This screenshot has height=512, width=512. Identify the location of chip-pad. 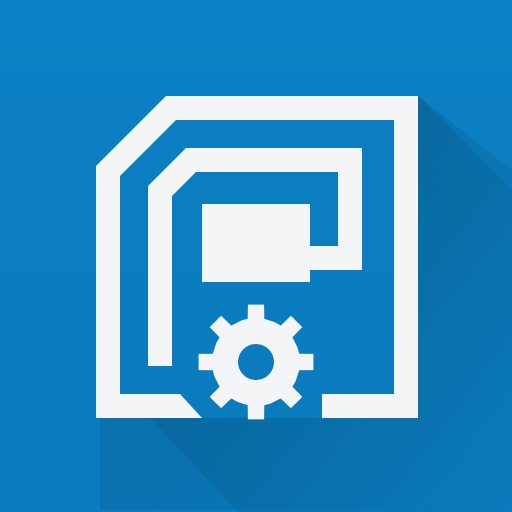
(256, 243).